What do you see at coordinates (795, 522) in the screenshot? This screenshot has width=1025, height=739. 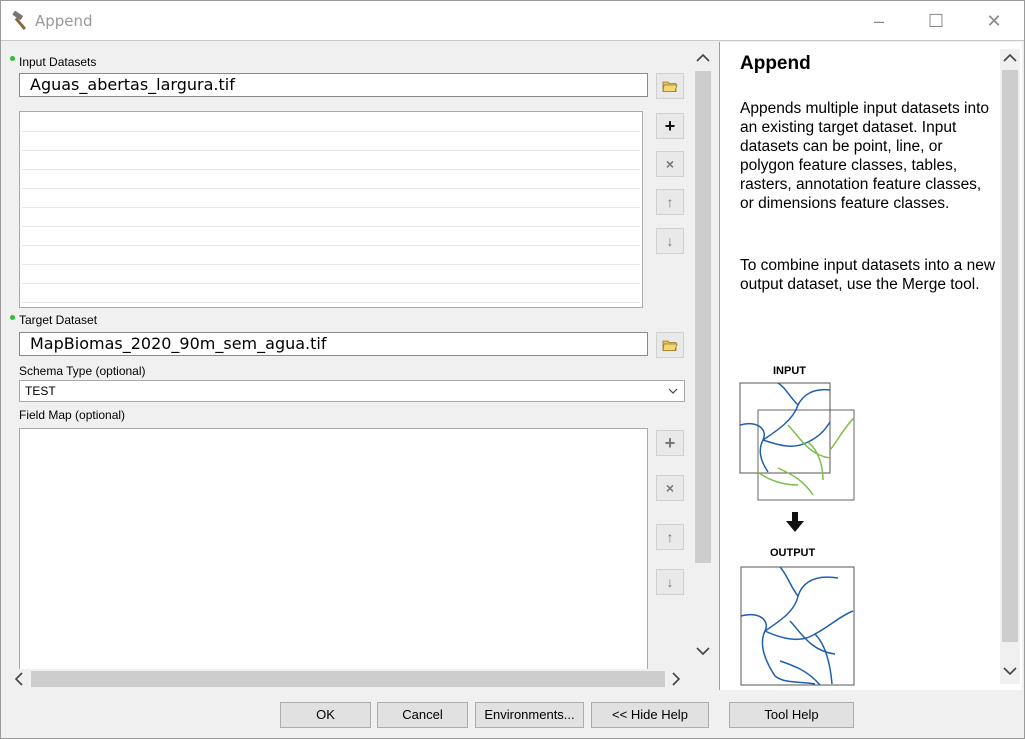 I see `arrow-down-icon` at bounding box center [795, 522].